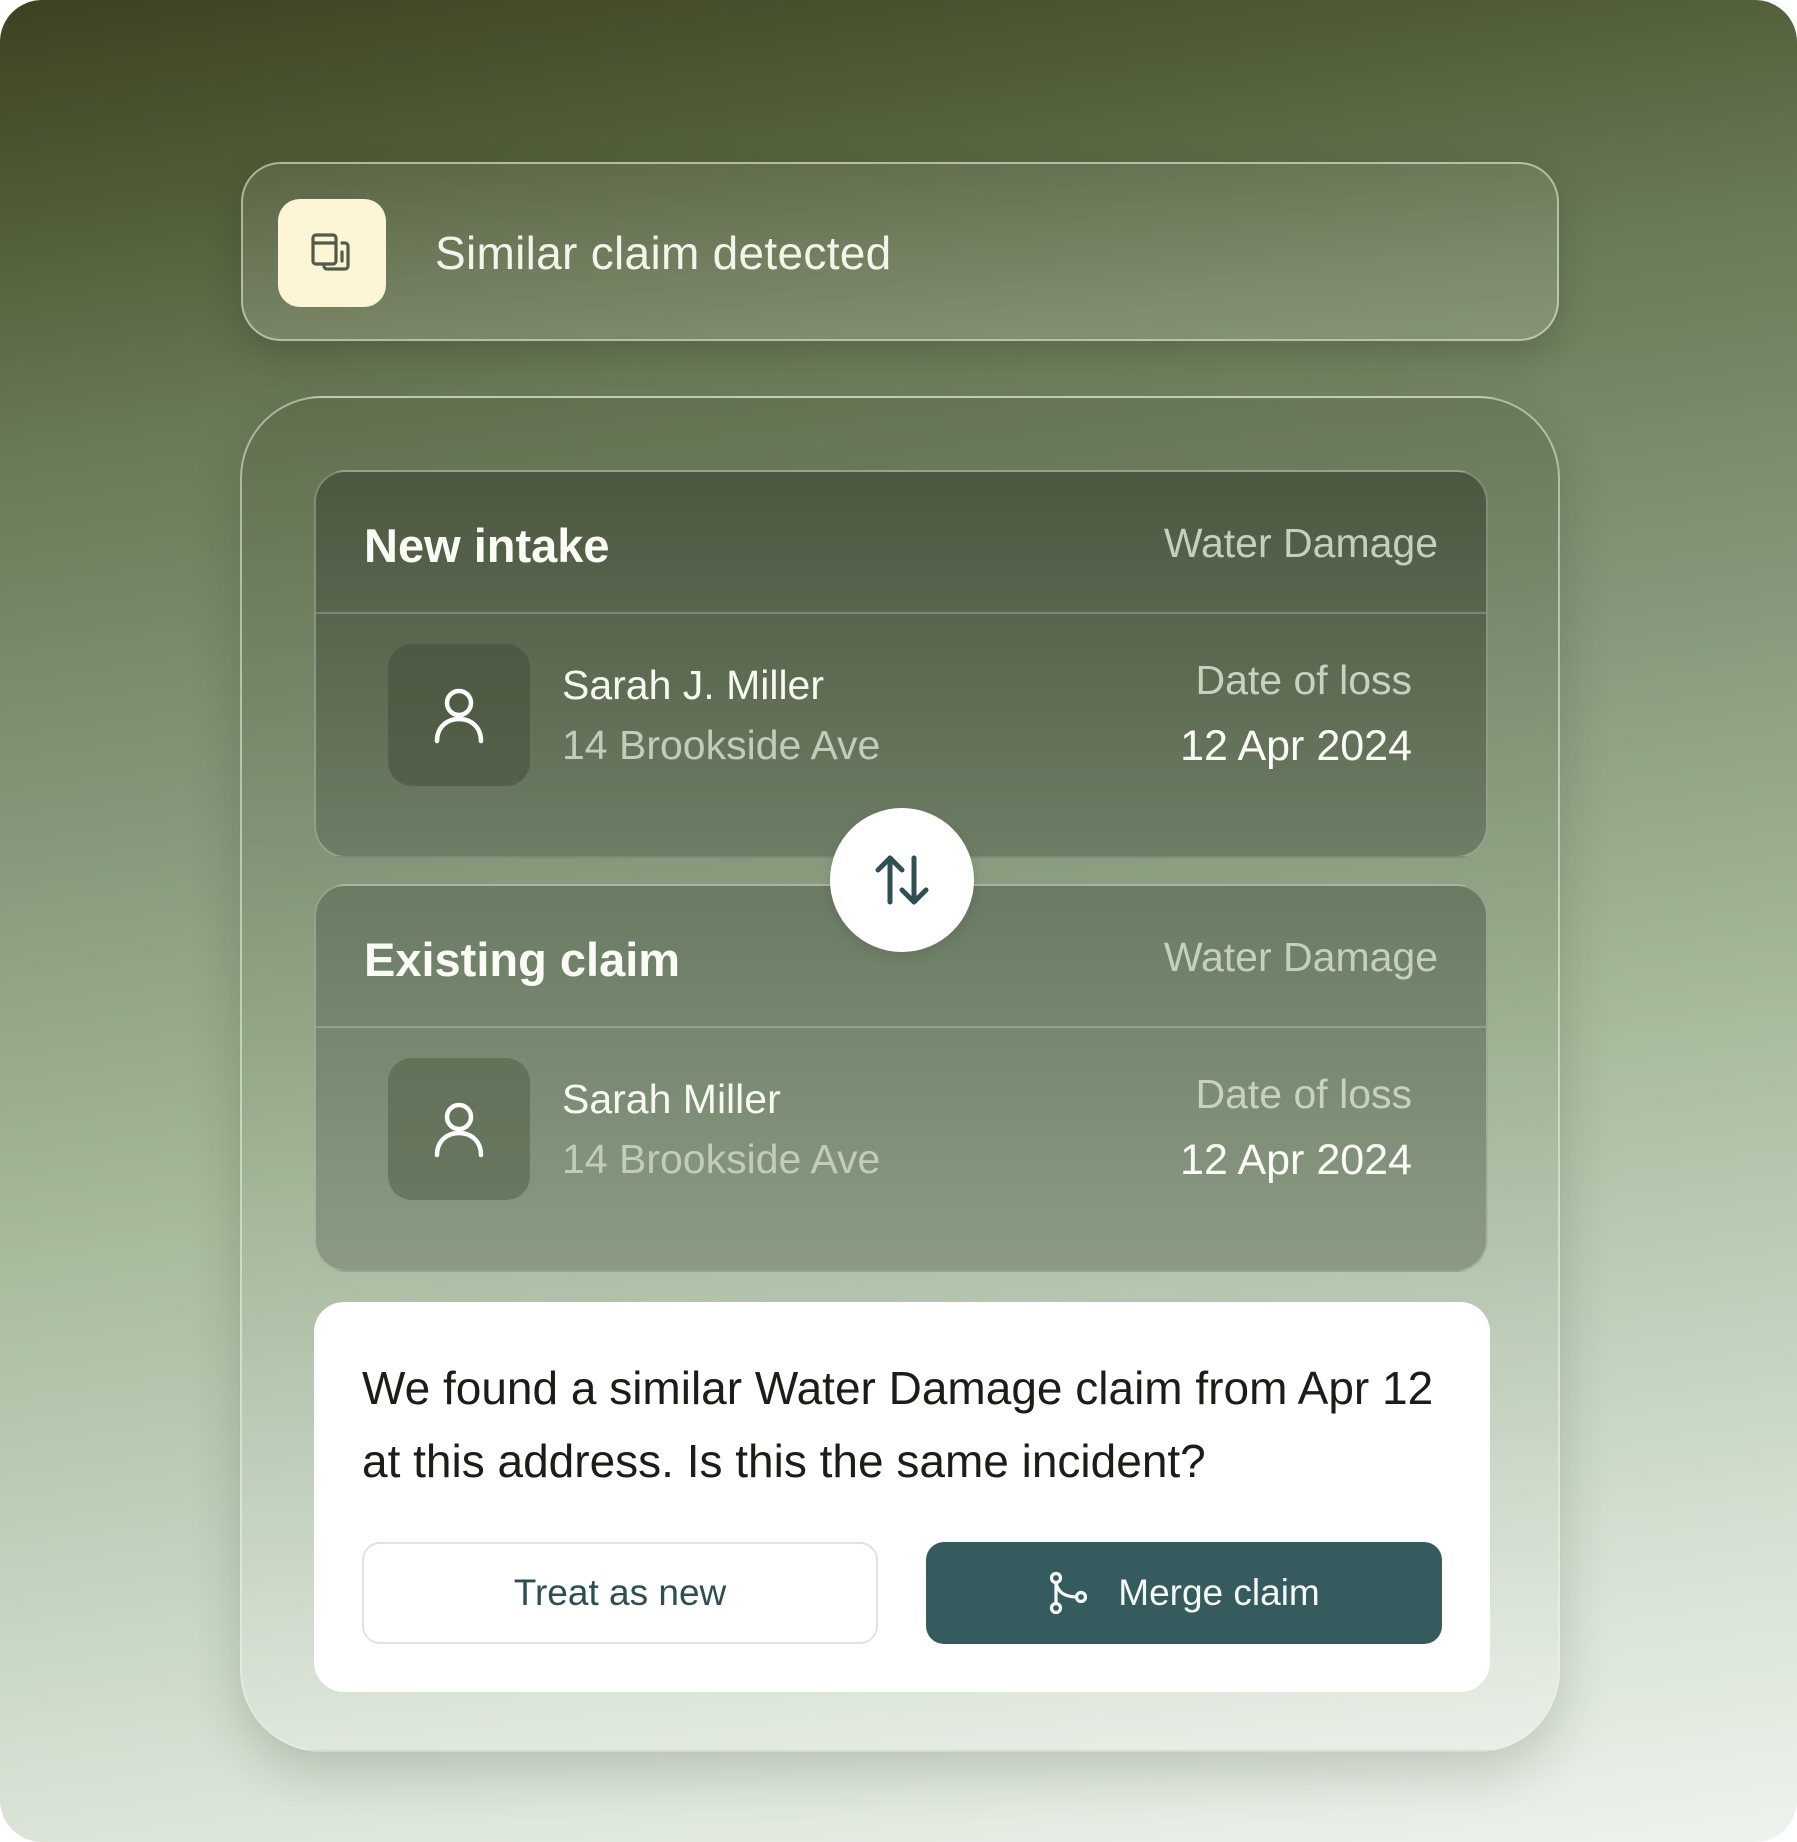 This screenshot has height=1842, width=1797. What do you see at coordinates (1304, 680) in the screenshot?
I see `new-intake-date-label: Date of loss` at bounding box center [1304, 680].